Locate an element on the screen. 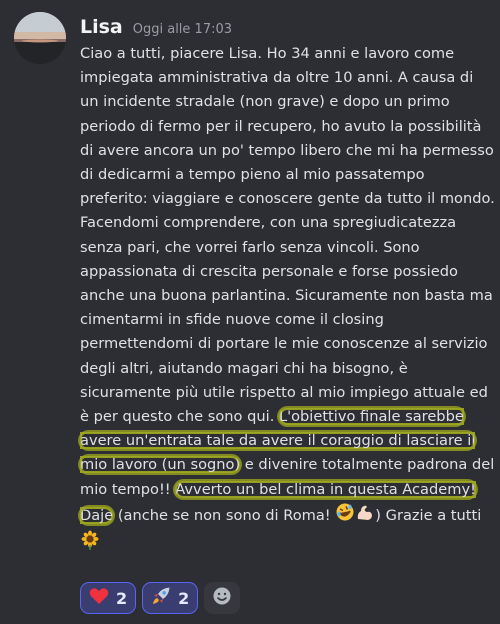  sunflower-icon is located at coordinates (90, 544).